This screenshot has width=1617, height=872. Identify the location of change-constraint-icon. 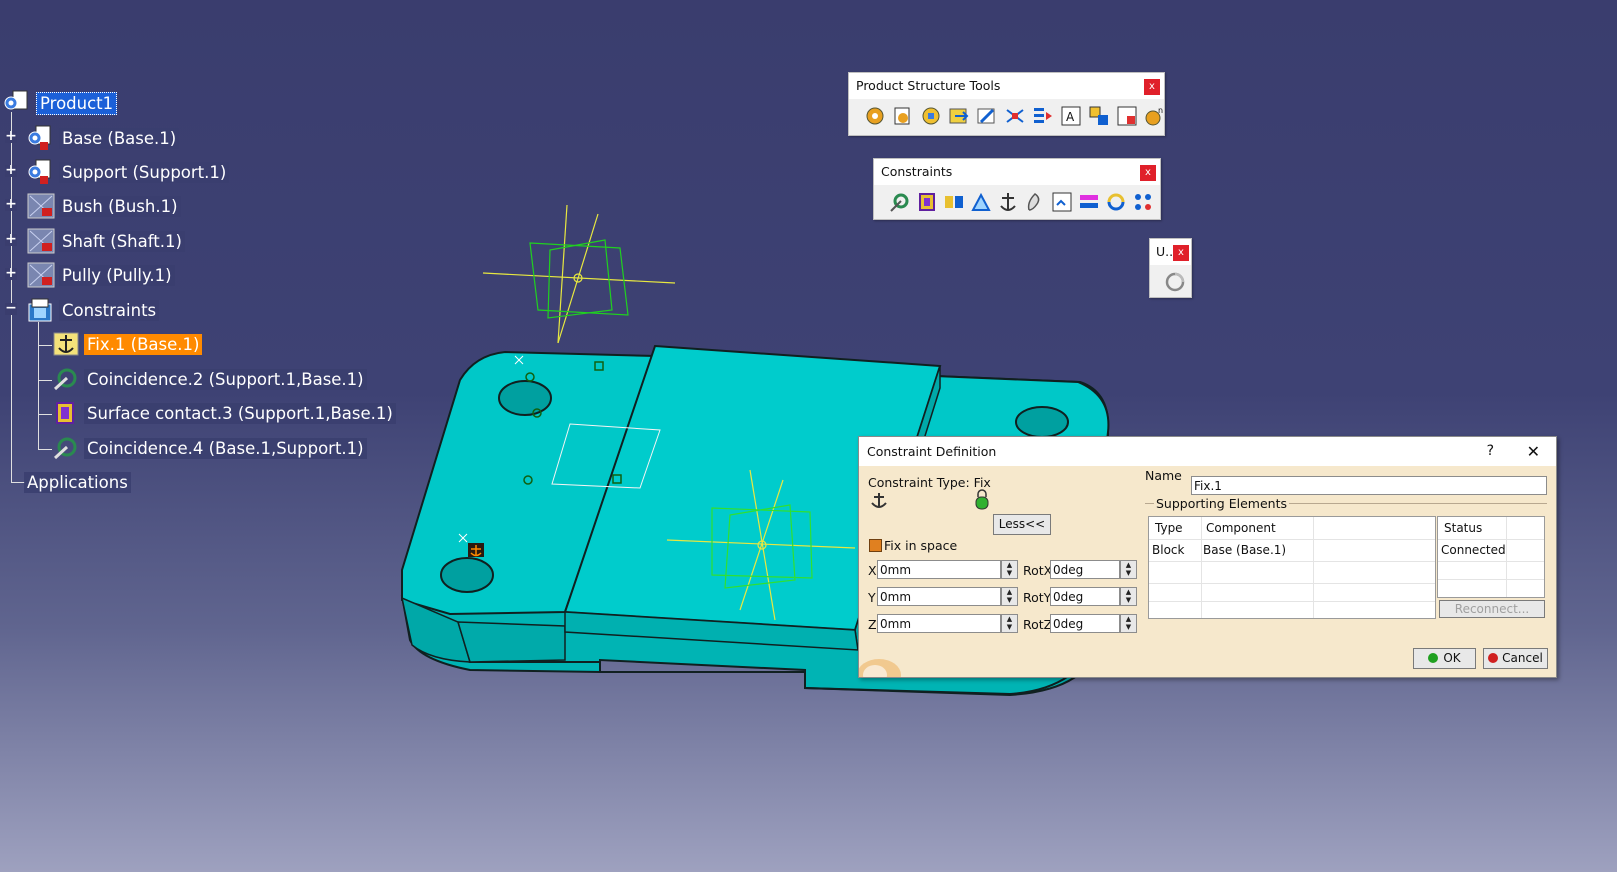
(1116, 202).